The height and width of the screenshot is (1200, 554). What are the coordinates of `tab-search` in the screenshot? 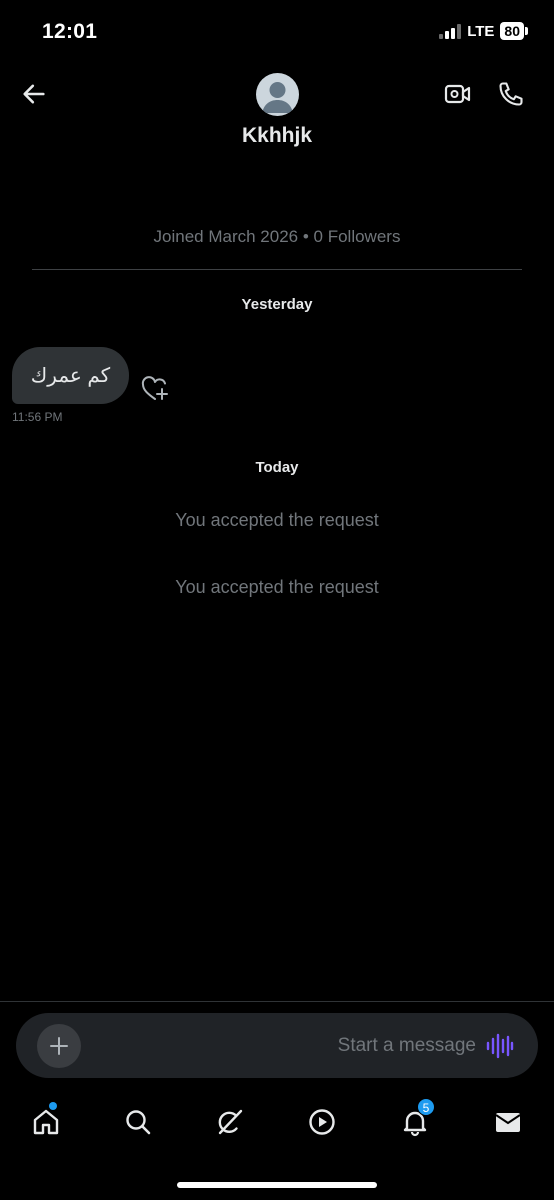 It's located at (138, 1122).